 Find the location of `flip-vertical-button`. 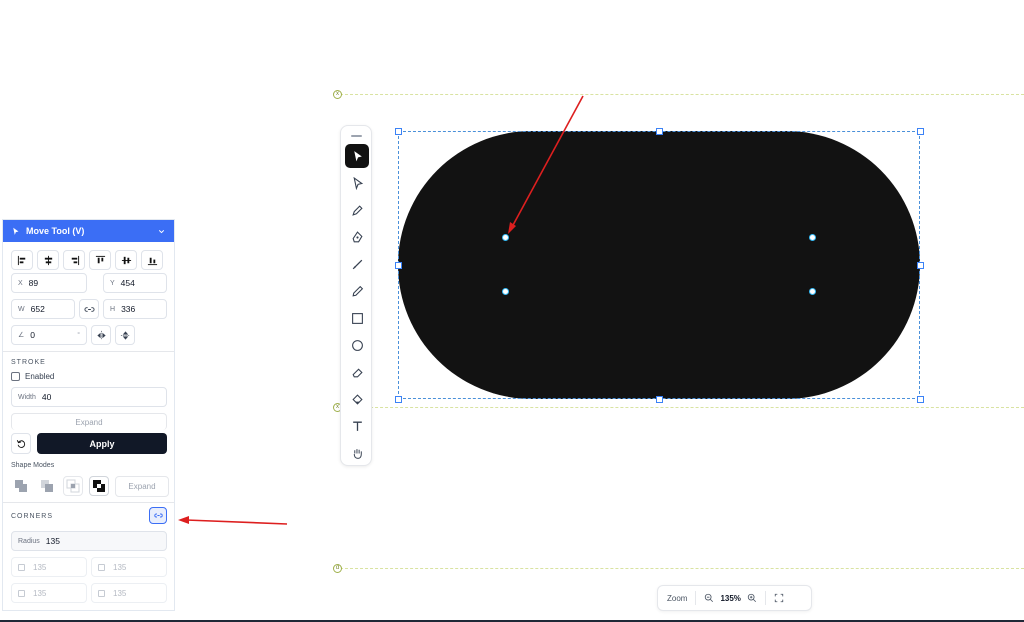

flip-vertical-button is located at coordinates (125, 335).